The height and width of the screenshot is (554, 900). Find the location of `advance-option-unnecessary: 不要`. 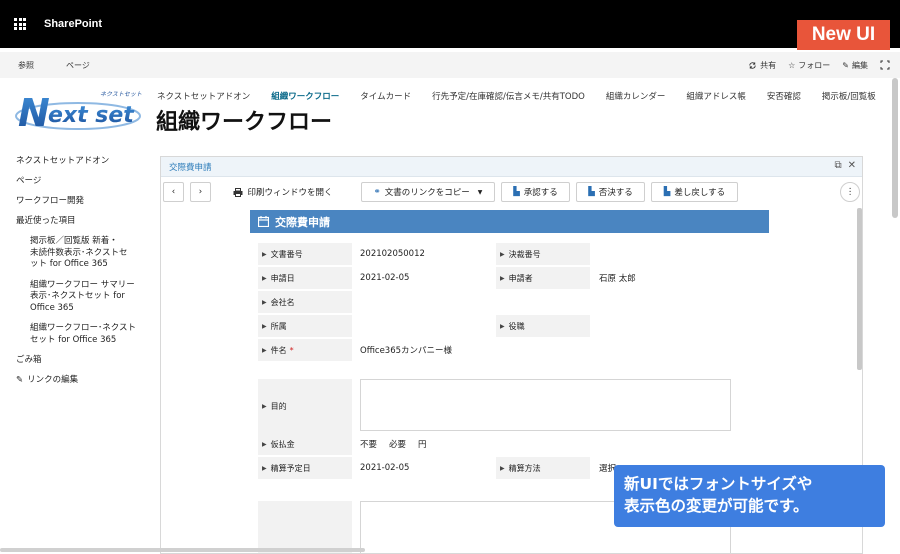

advance-option-unnecessary: 不要 is located at coordinates (368, 444).